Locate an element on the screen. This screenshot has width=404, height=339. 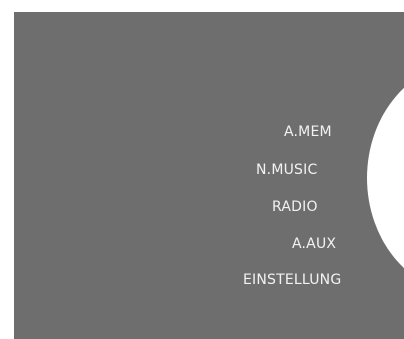
menu-item-a-aux: A.AUX is located at coordinates (314, 244).